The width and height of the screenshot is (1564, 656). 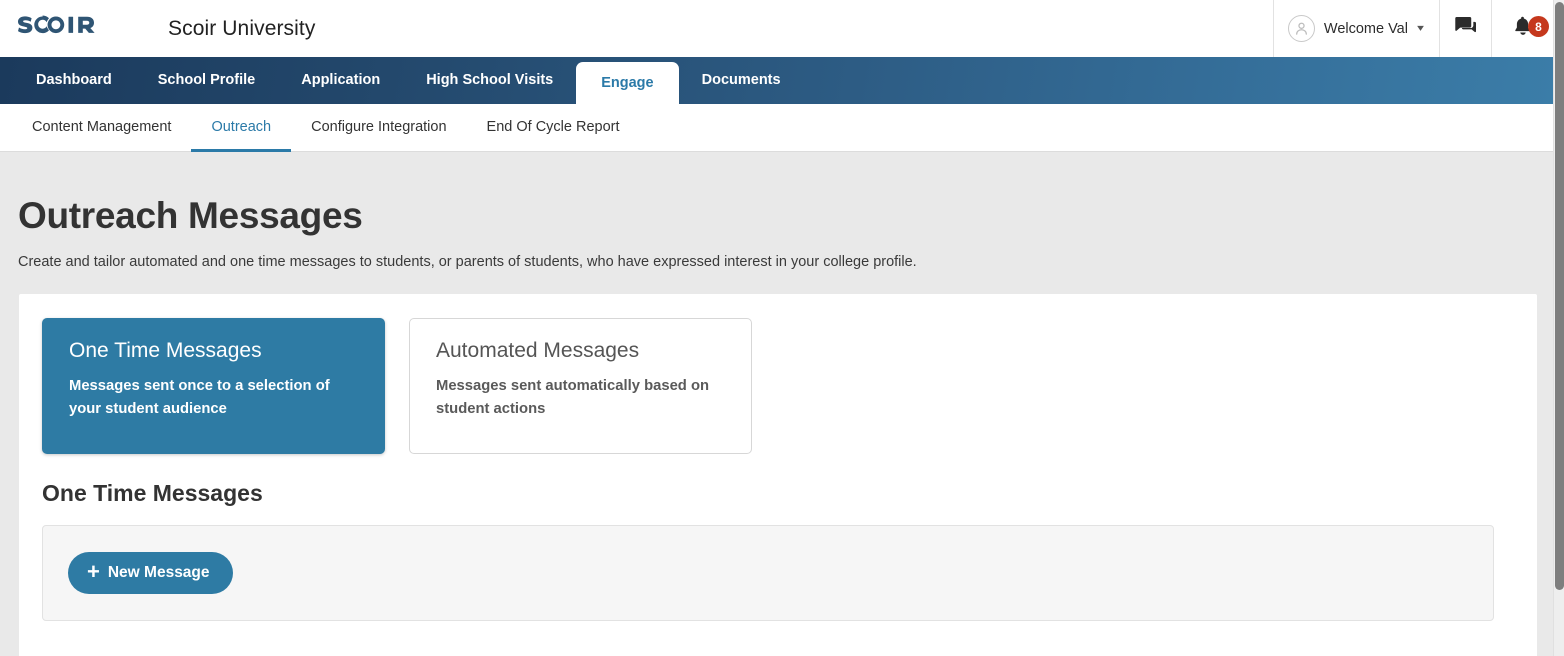 What do you see at coordinates (241, 128) in the screenshot?
I see `subnav-item-outreach: Outreach` at bounding box center [241, 128].